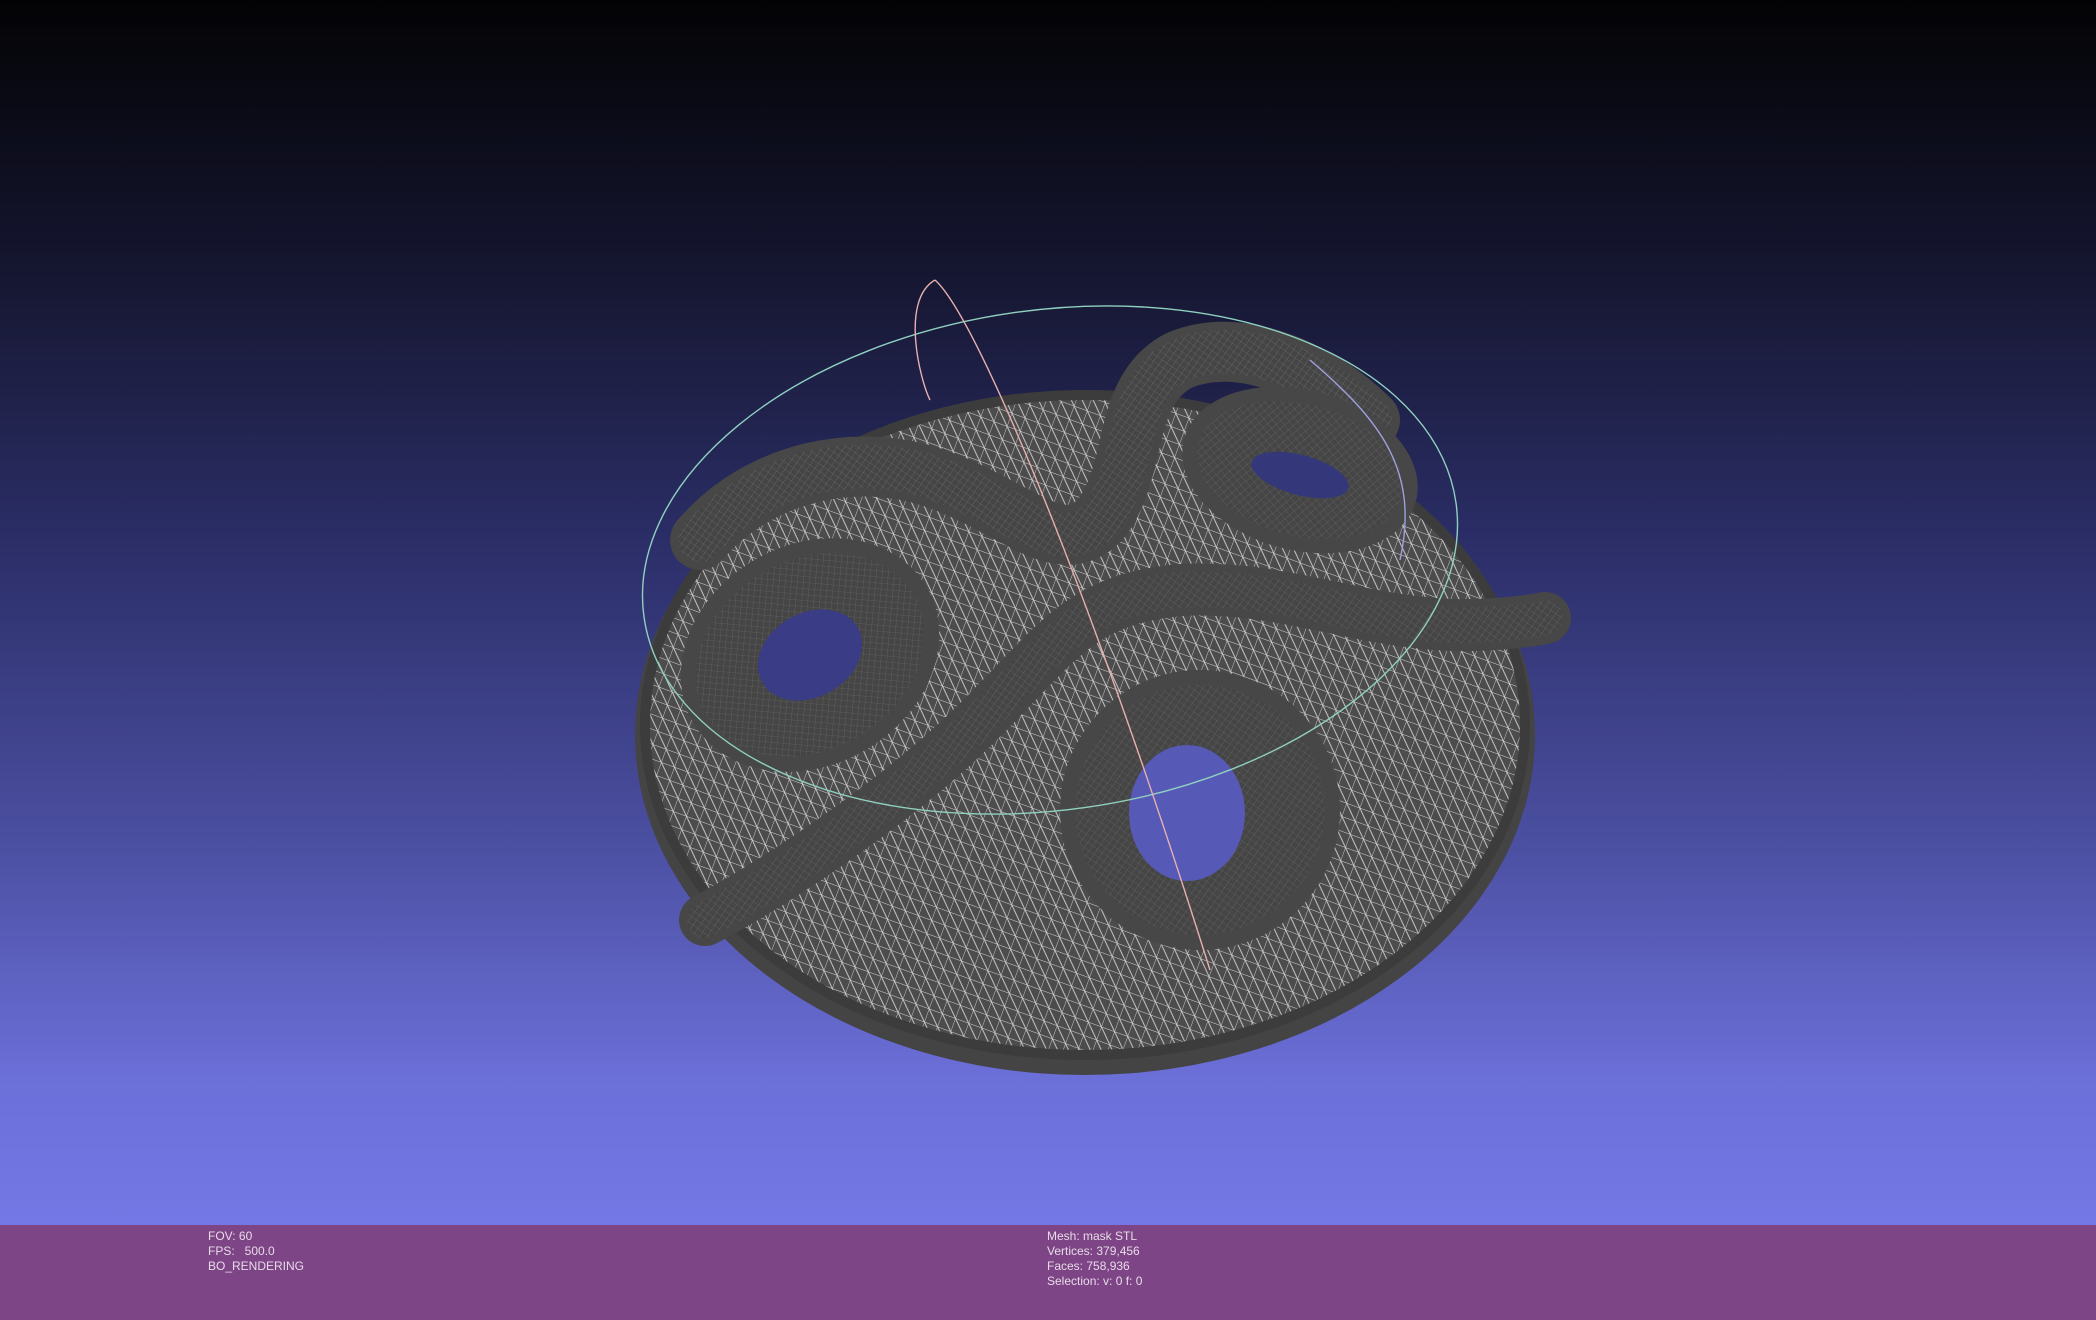 Image resolution: width=2096 pixels, height=1320 pixels. I want to click on mesh-torus-lower, so click(1200, 810).